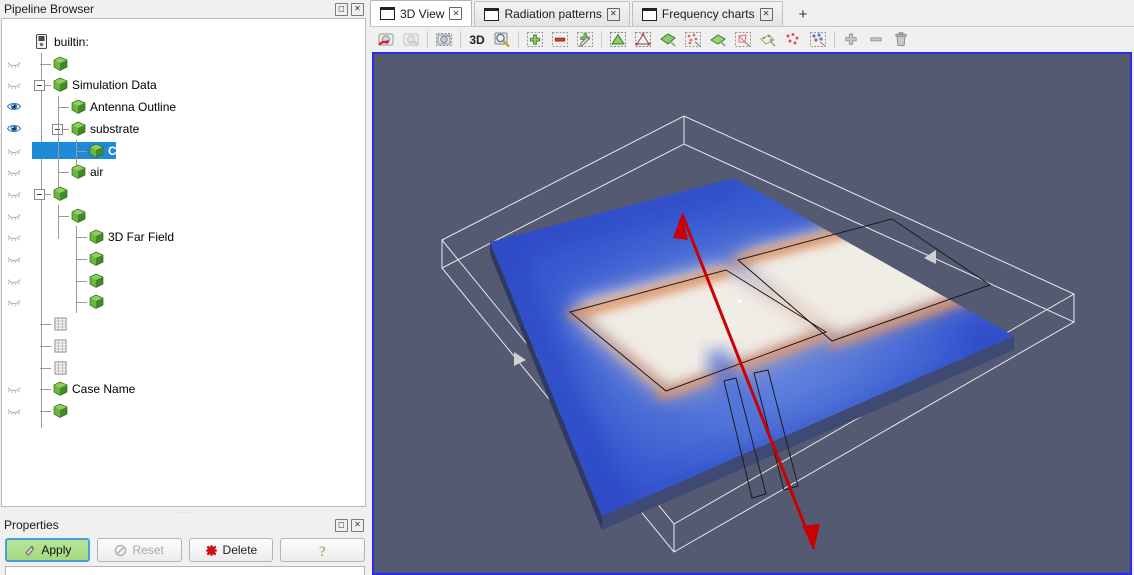 This screenshot has height=575, width=1134. Describe the element at coordinates (183, 107) in the screenshot. I see `pipeline-row: Antenna Outline` at that location.